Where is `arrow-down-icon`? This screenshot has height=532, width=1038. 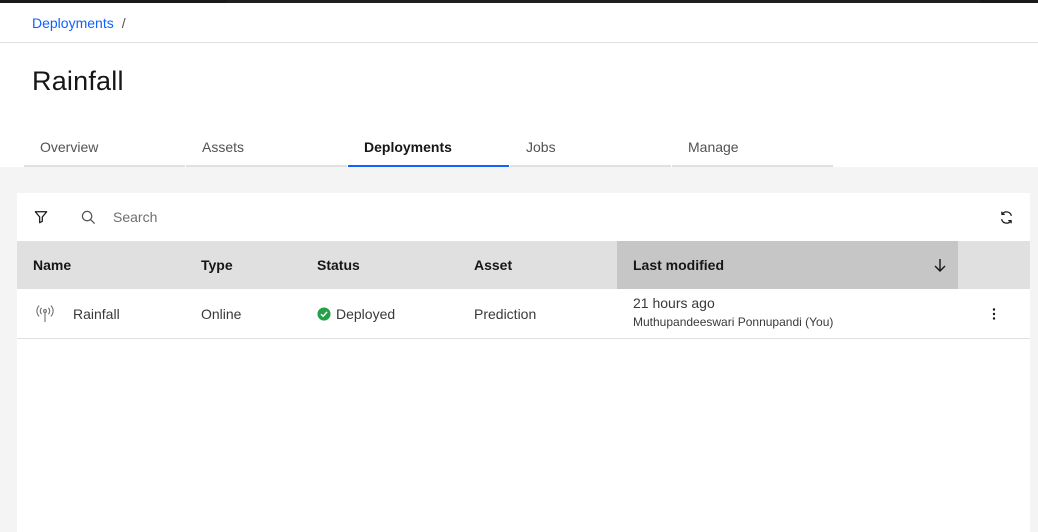
arrow-down-icon is located at coordinates (940, 265).